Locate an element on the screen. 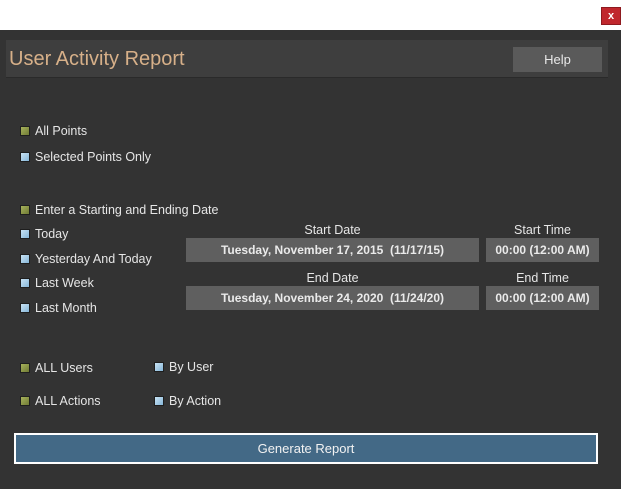 Image resolution: width=623 pixels, height=489 pixels. end-date-field: Tuesday, November 24, 2020 (11/24/20) is located at coordinates (332, 298).